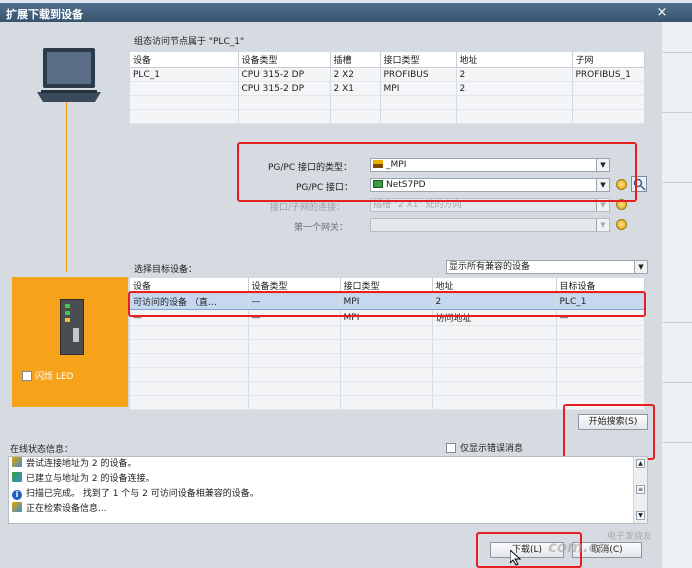  Describe the element at coordinates (490, 225) in the screenshot. I see `first-gateway-select: ▼` at that location.